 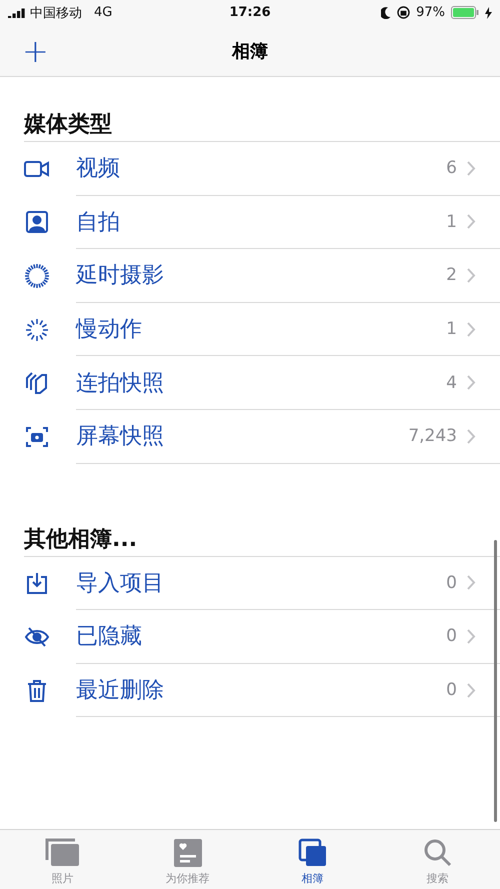 I want to click on photo-stack-icon, so click(x=62, y=853).